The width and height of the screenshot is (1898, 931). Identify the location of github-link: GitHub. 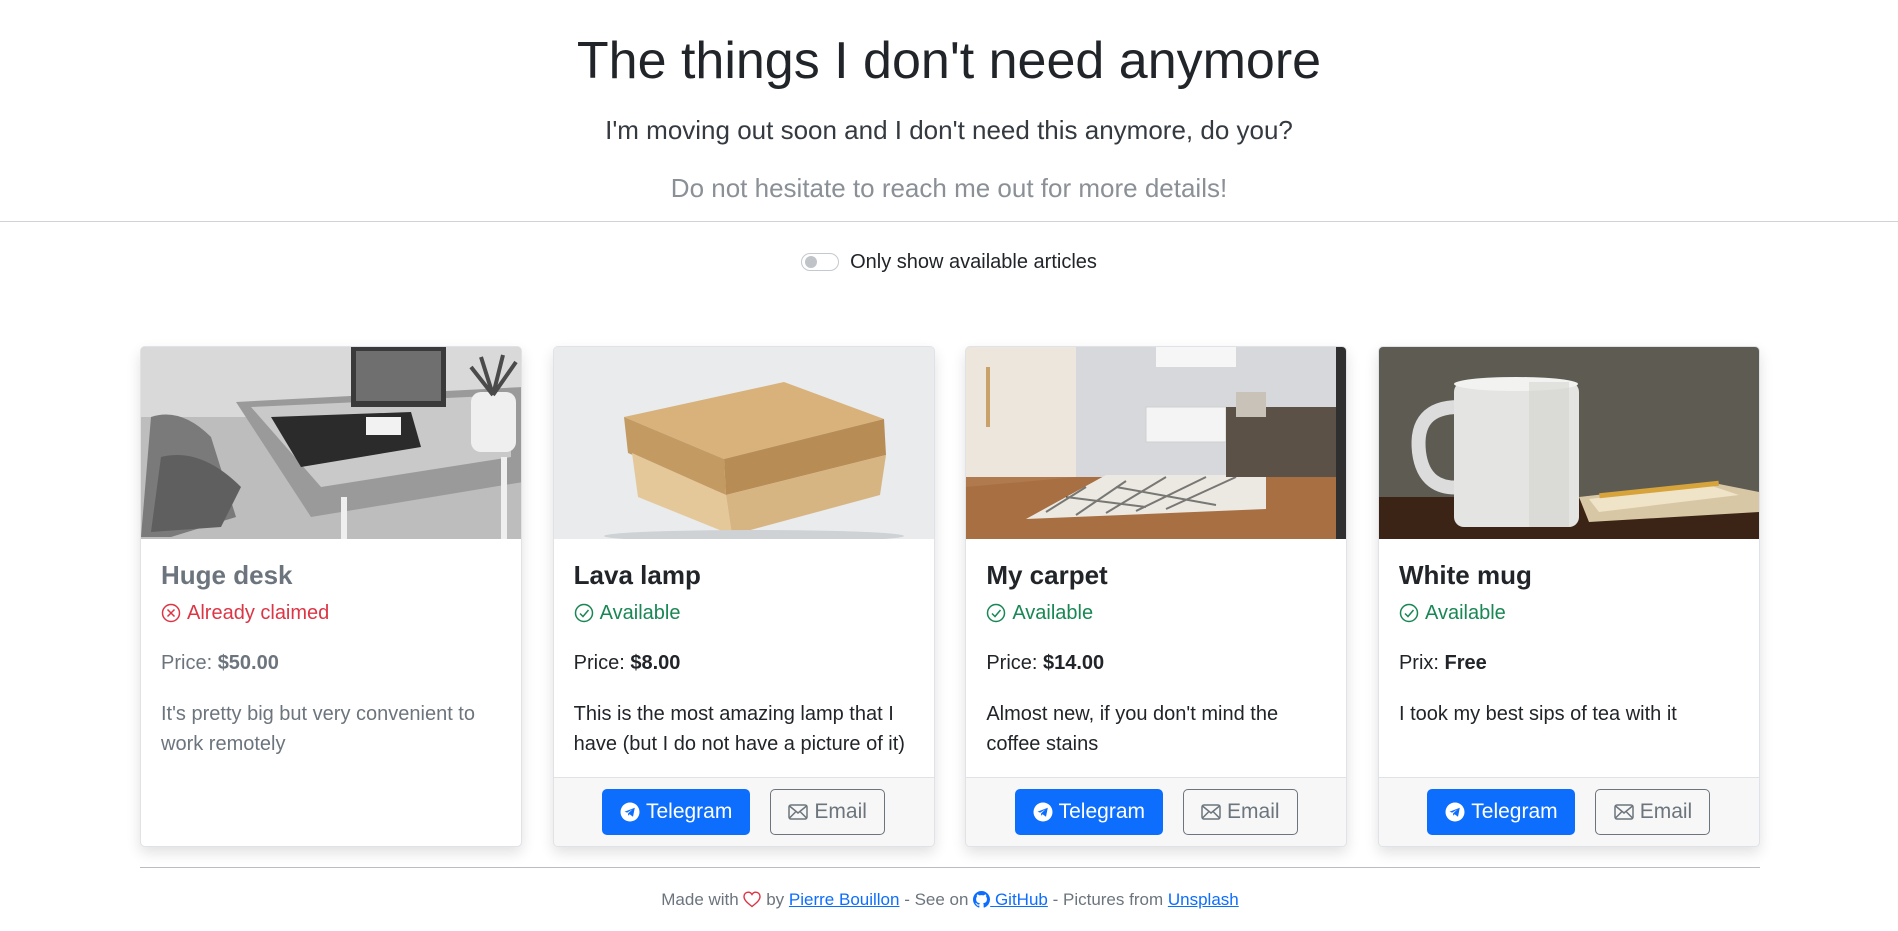
(1010, 899).